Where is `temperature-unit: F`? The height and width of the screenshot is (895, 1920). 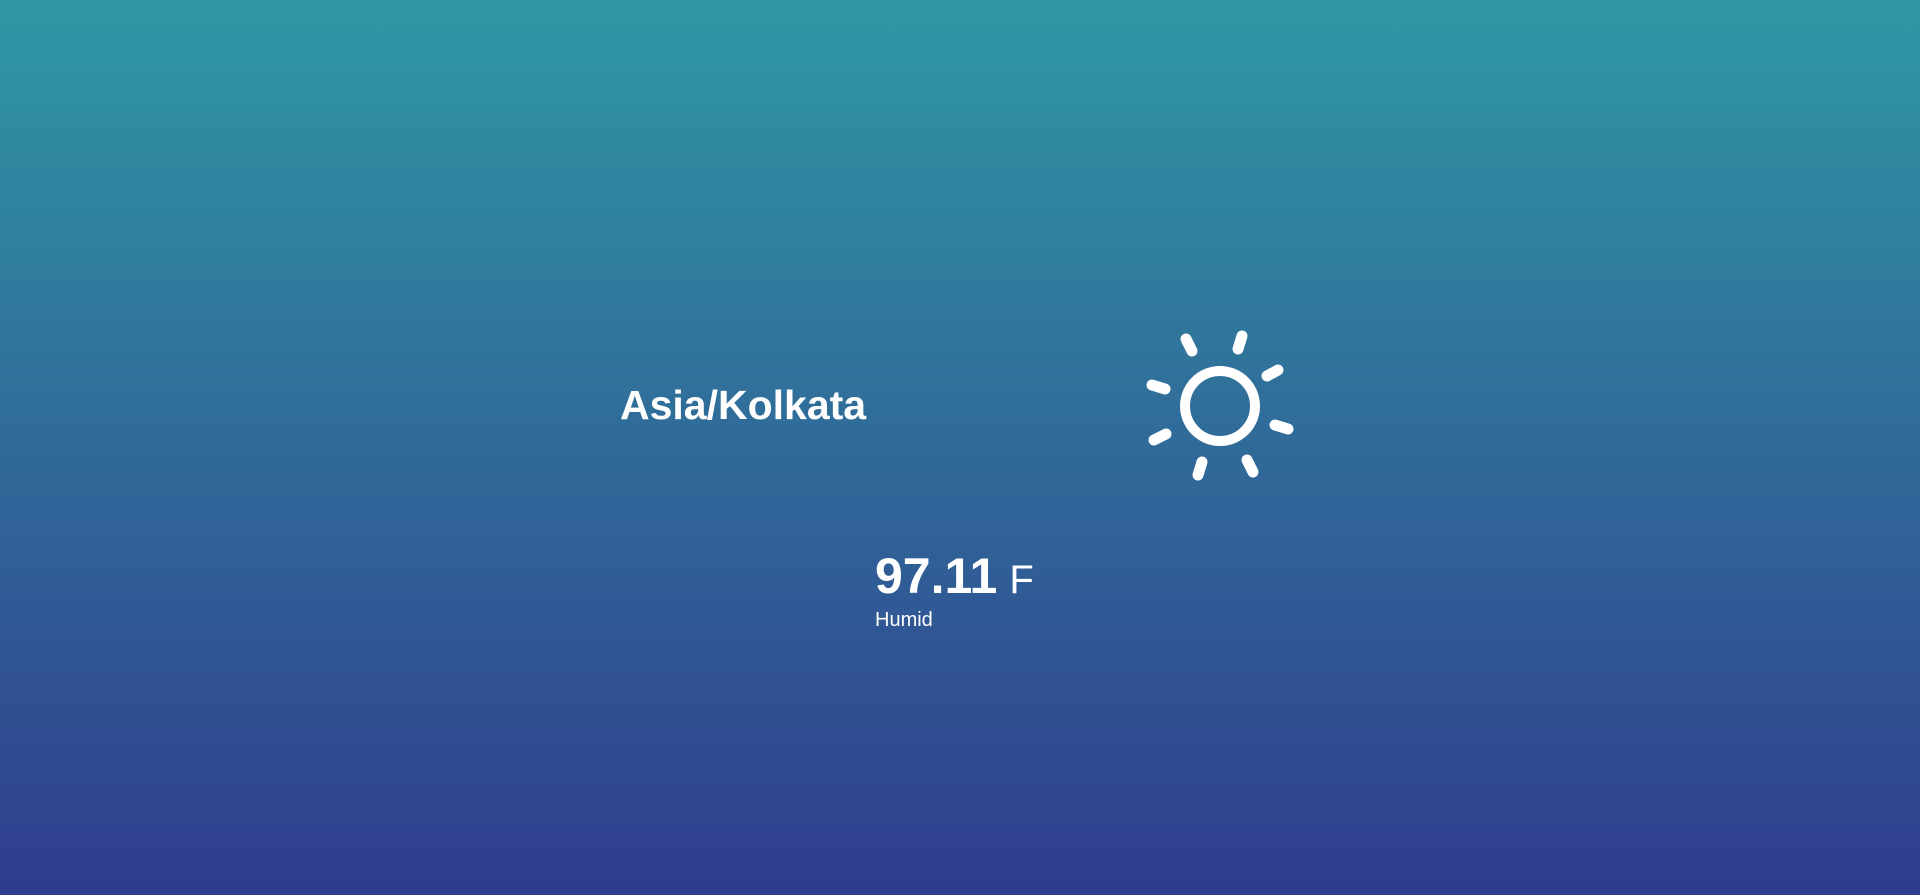 temperature-unit: F is located at coordinates (1021, 580).